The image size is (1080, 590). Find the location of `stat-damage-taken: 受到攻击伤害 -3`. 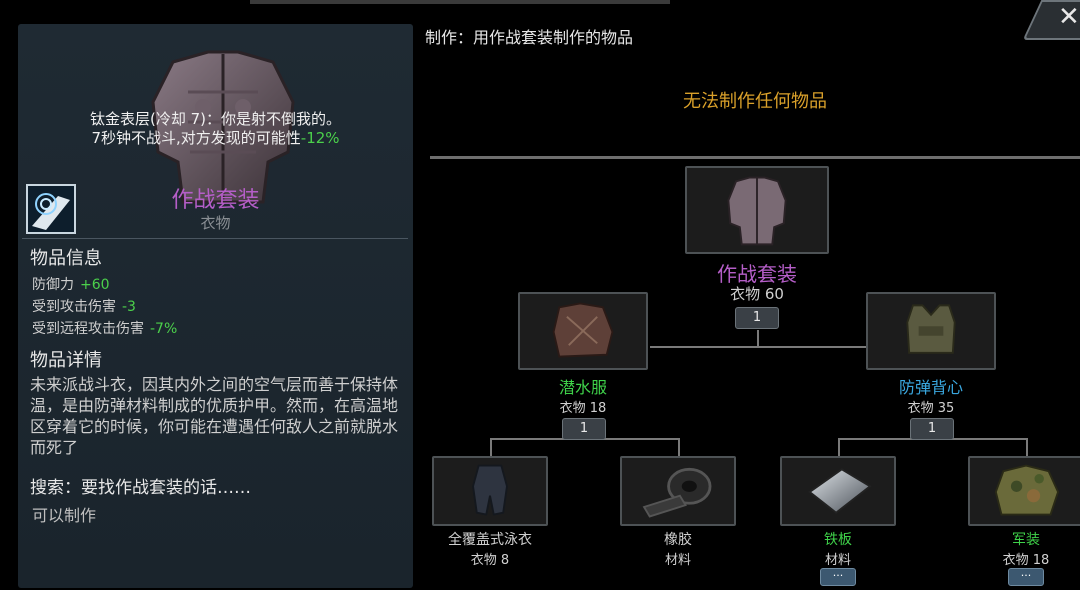

stat-damage-taken: 受到攻击伤害 -3 is located at coordinates (84, 306).